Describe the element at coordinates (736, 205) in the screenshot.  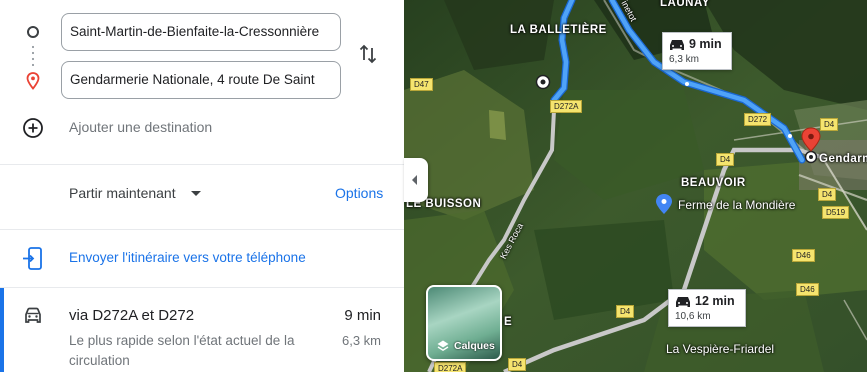
I see `poi-label-ferme: Ferme de la Mondière` at that location.